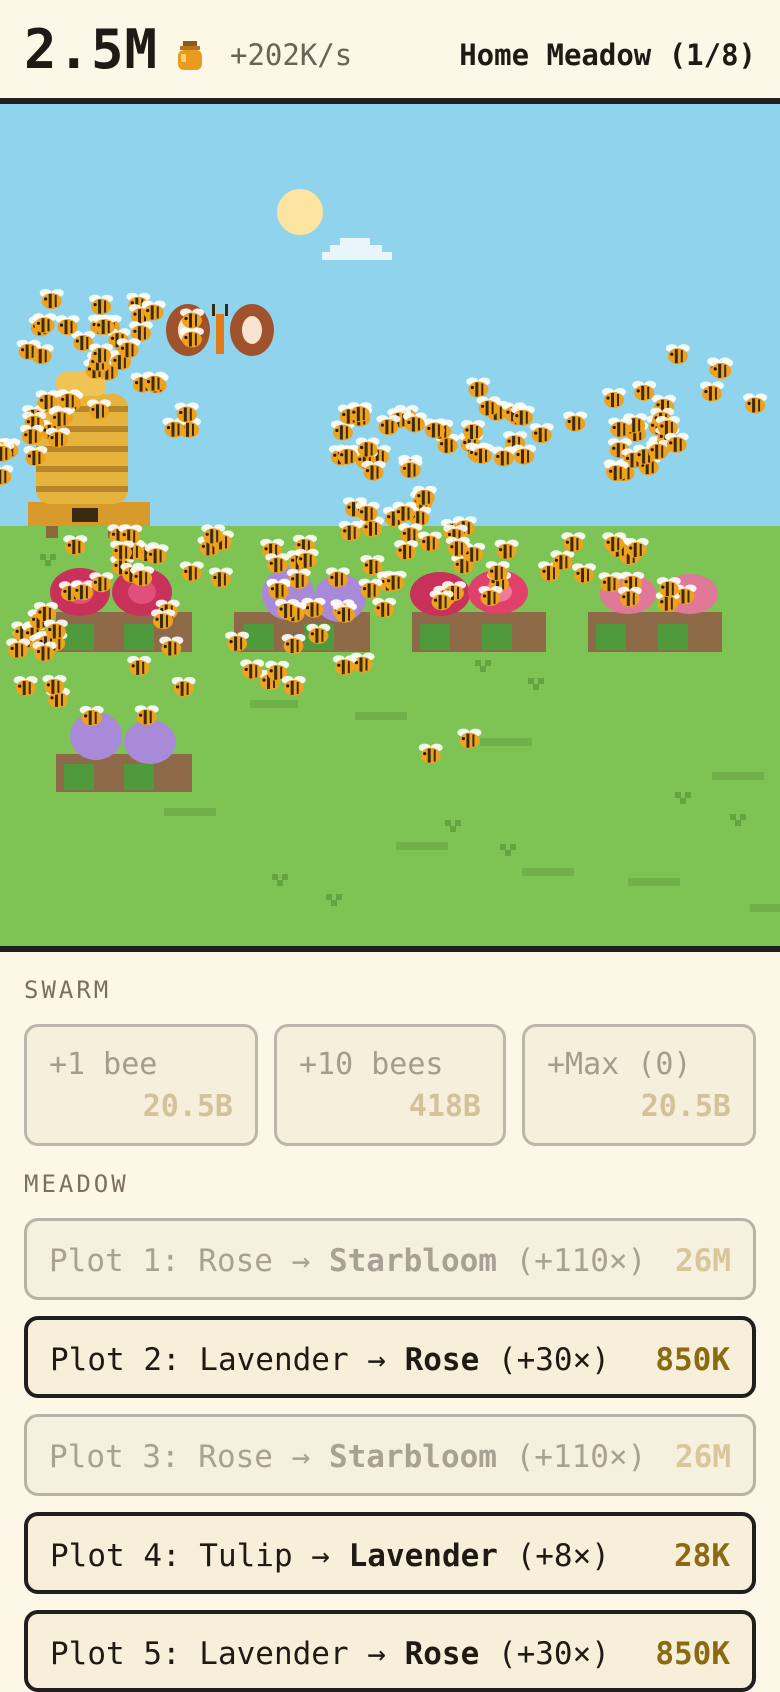  Describe the element at coordinates (685, 1106) in the screenshot. I see `buy-max-bees-cost: 20.5B` at that location.